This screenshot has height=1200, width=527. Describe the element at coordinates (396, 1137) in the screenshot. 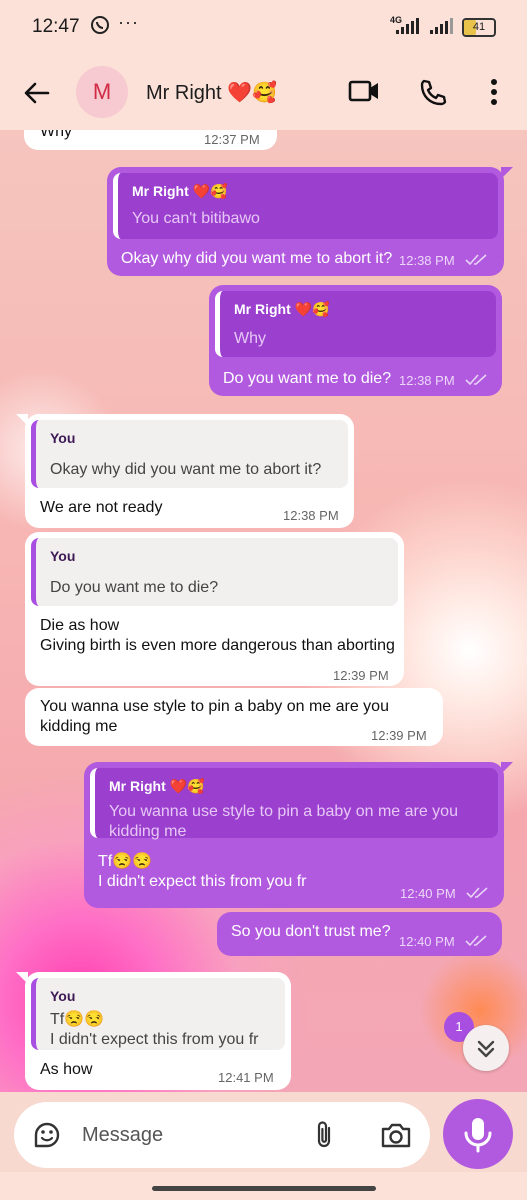

I see `camera-icon` at that location.